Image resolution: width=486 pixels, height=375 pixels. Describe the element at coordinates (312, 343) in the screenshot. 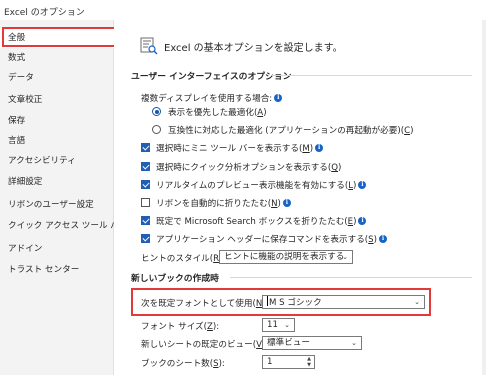

I see `default-view-dropdown: 標準ビュー ⌄` at that location.